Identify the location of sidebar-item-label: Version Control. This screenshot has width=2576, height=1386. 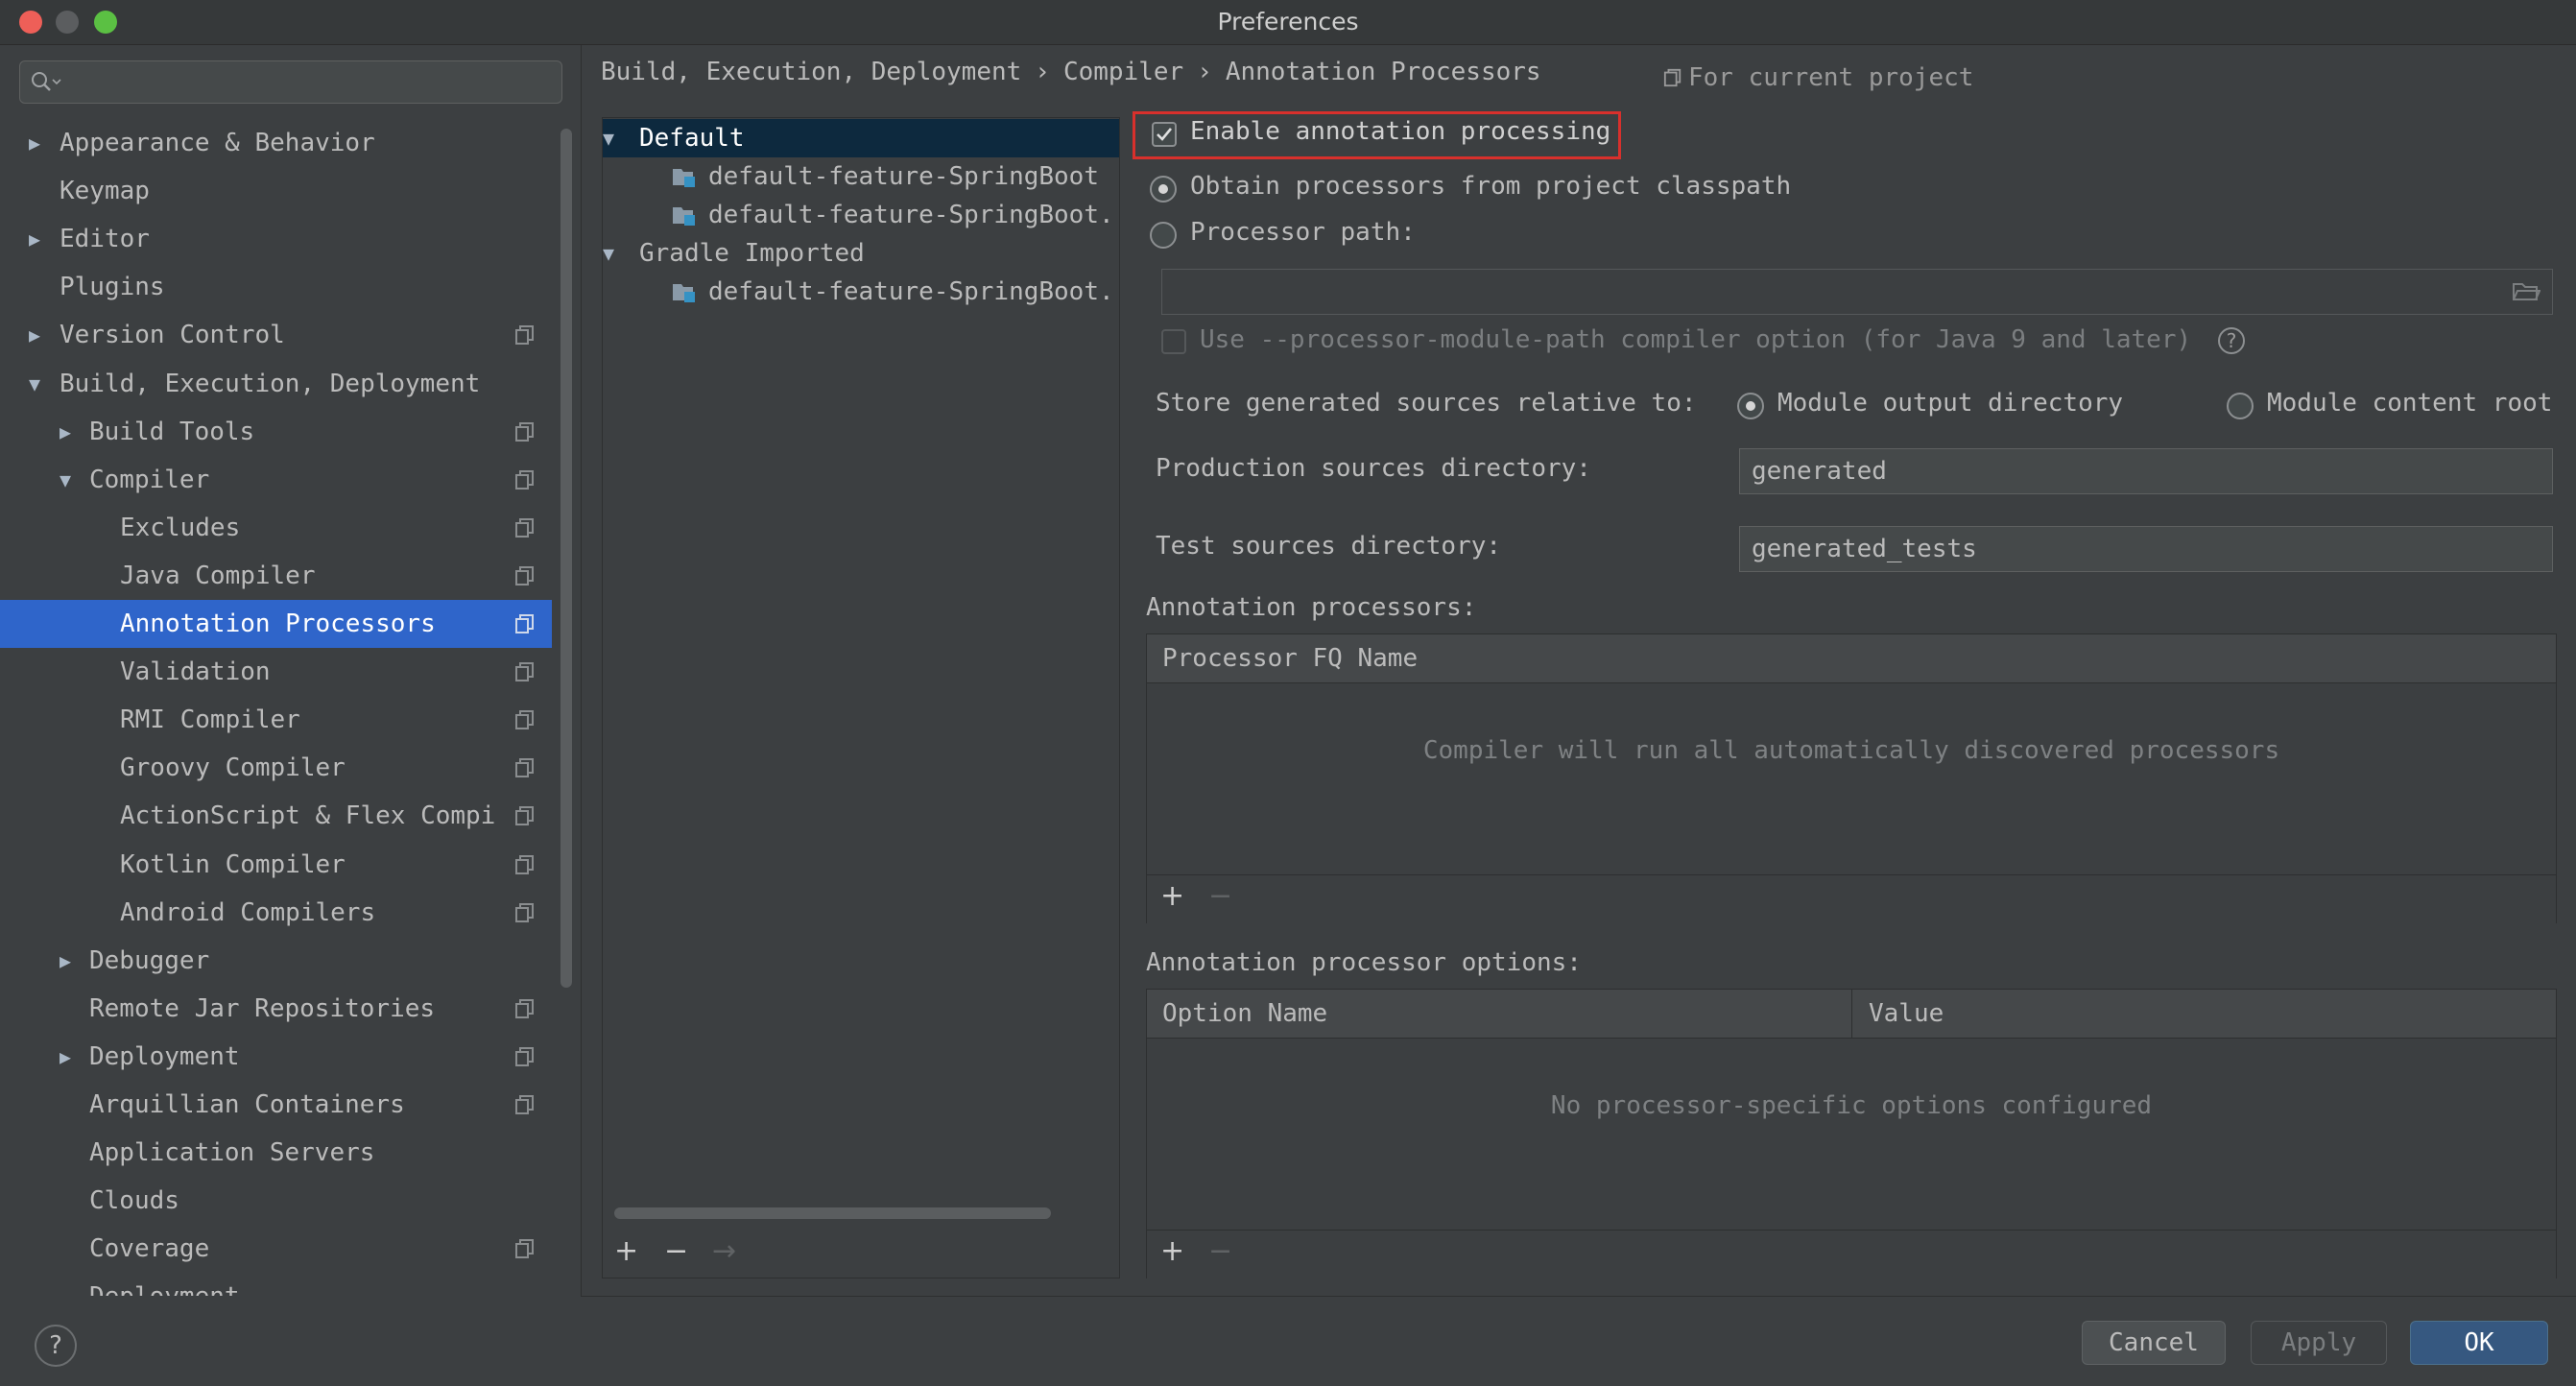
(172, 335).